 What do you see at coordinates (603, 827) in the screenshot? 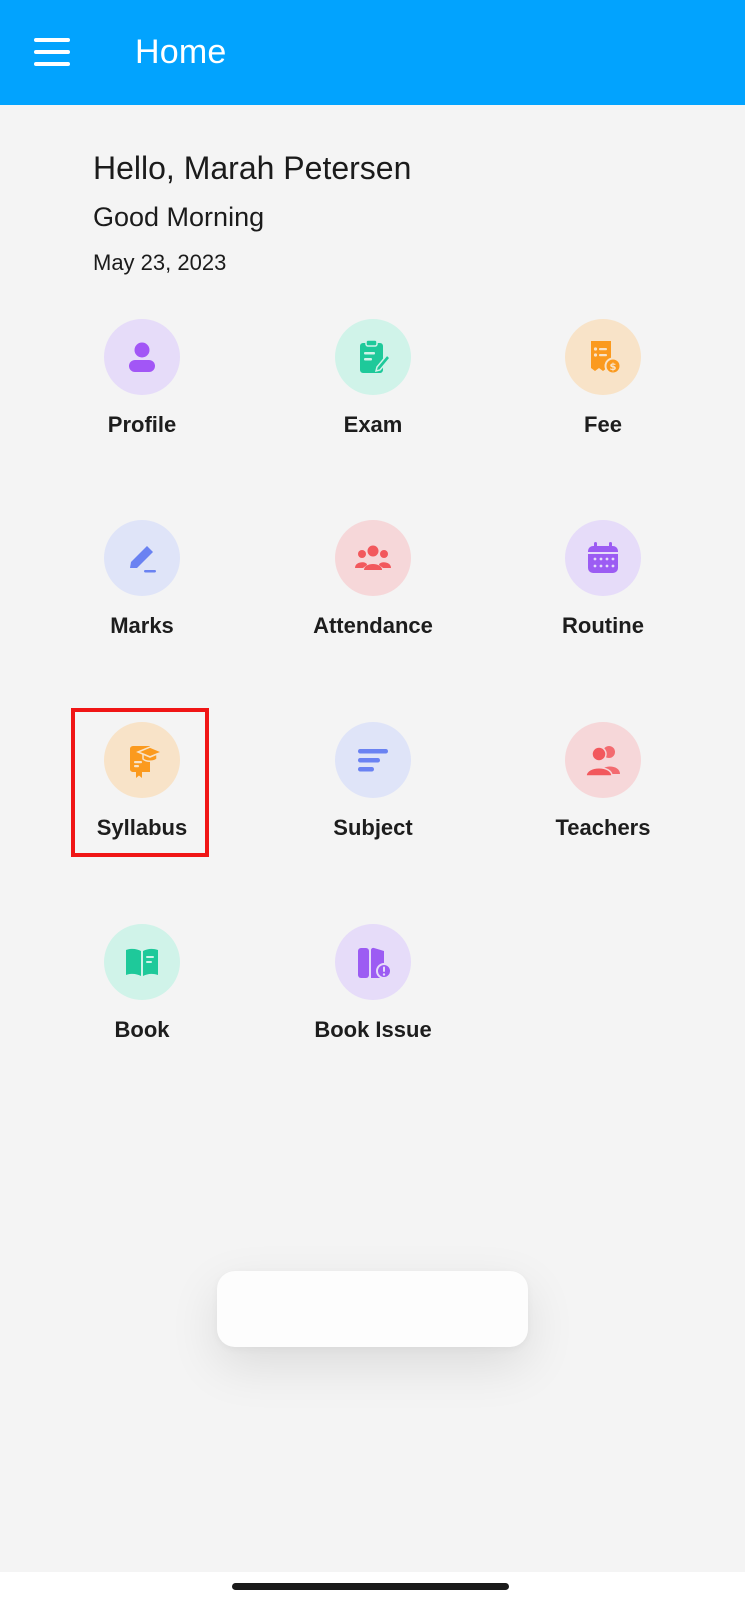
I see `tile-label: Teachers` at bounding box center [603, 827].